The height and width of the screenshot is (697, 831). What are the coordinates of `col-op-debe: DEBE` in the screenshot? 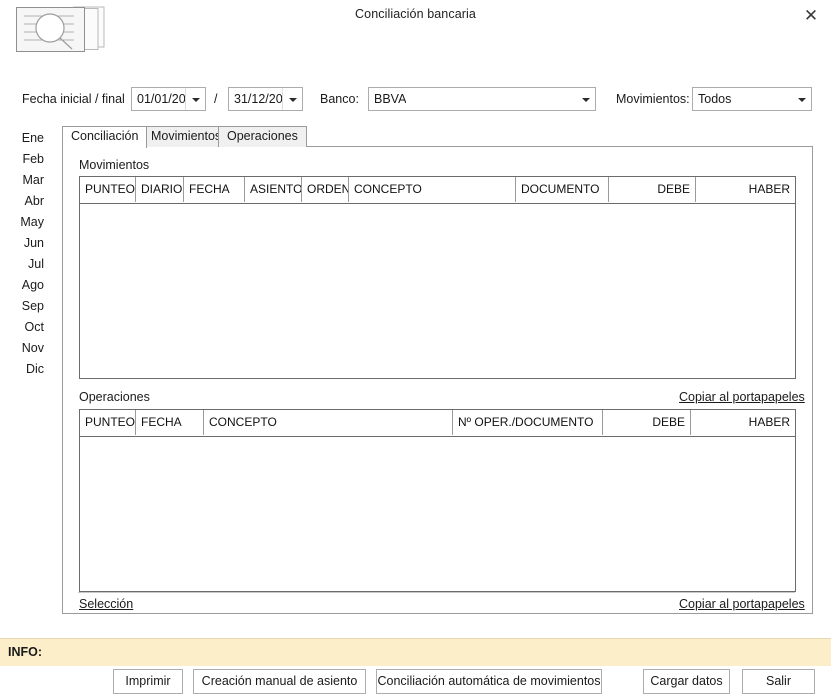 It's located at (647, 422).